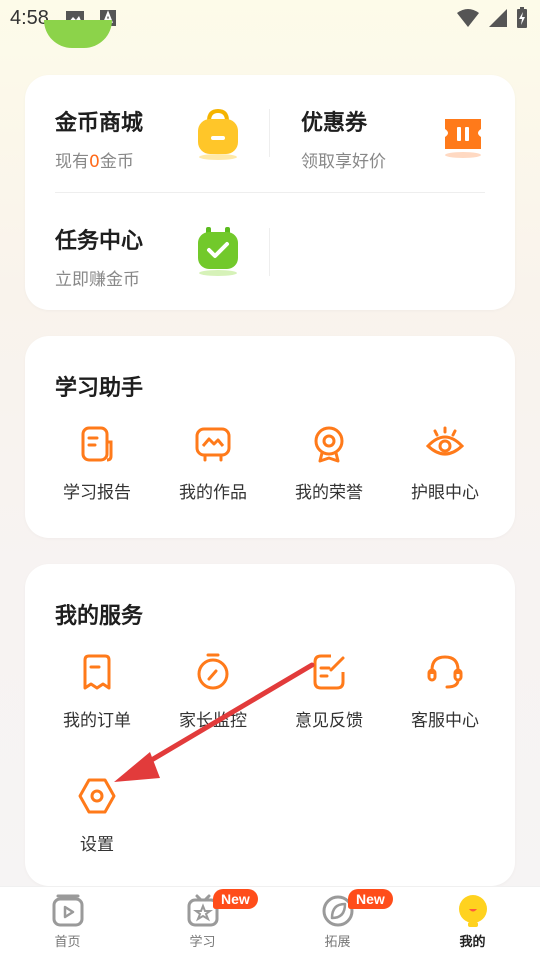  What do you see at coordinates (99, 616) in the screenshot?
I see `my-services-title: 我的服务` at bounding box center [99, 616].